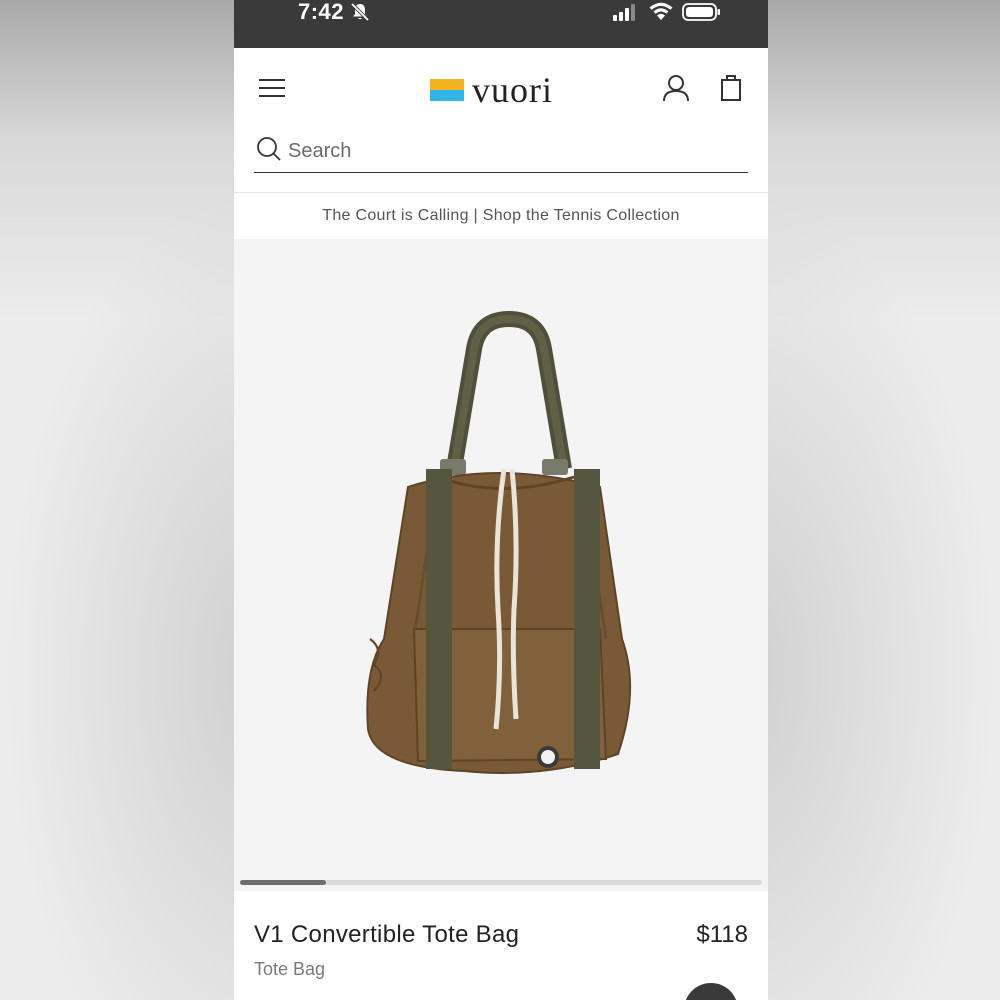  What do you see at coordinates (283, 882) in the screenshot?
I see `gallery-progress-indicator` at bounding box center [283, 882].